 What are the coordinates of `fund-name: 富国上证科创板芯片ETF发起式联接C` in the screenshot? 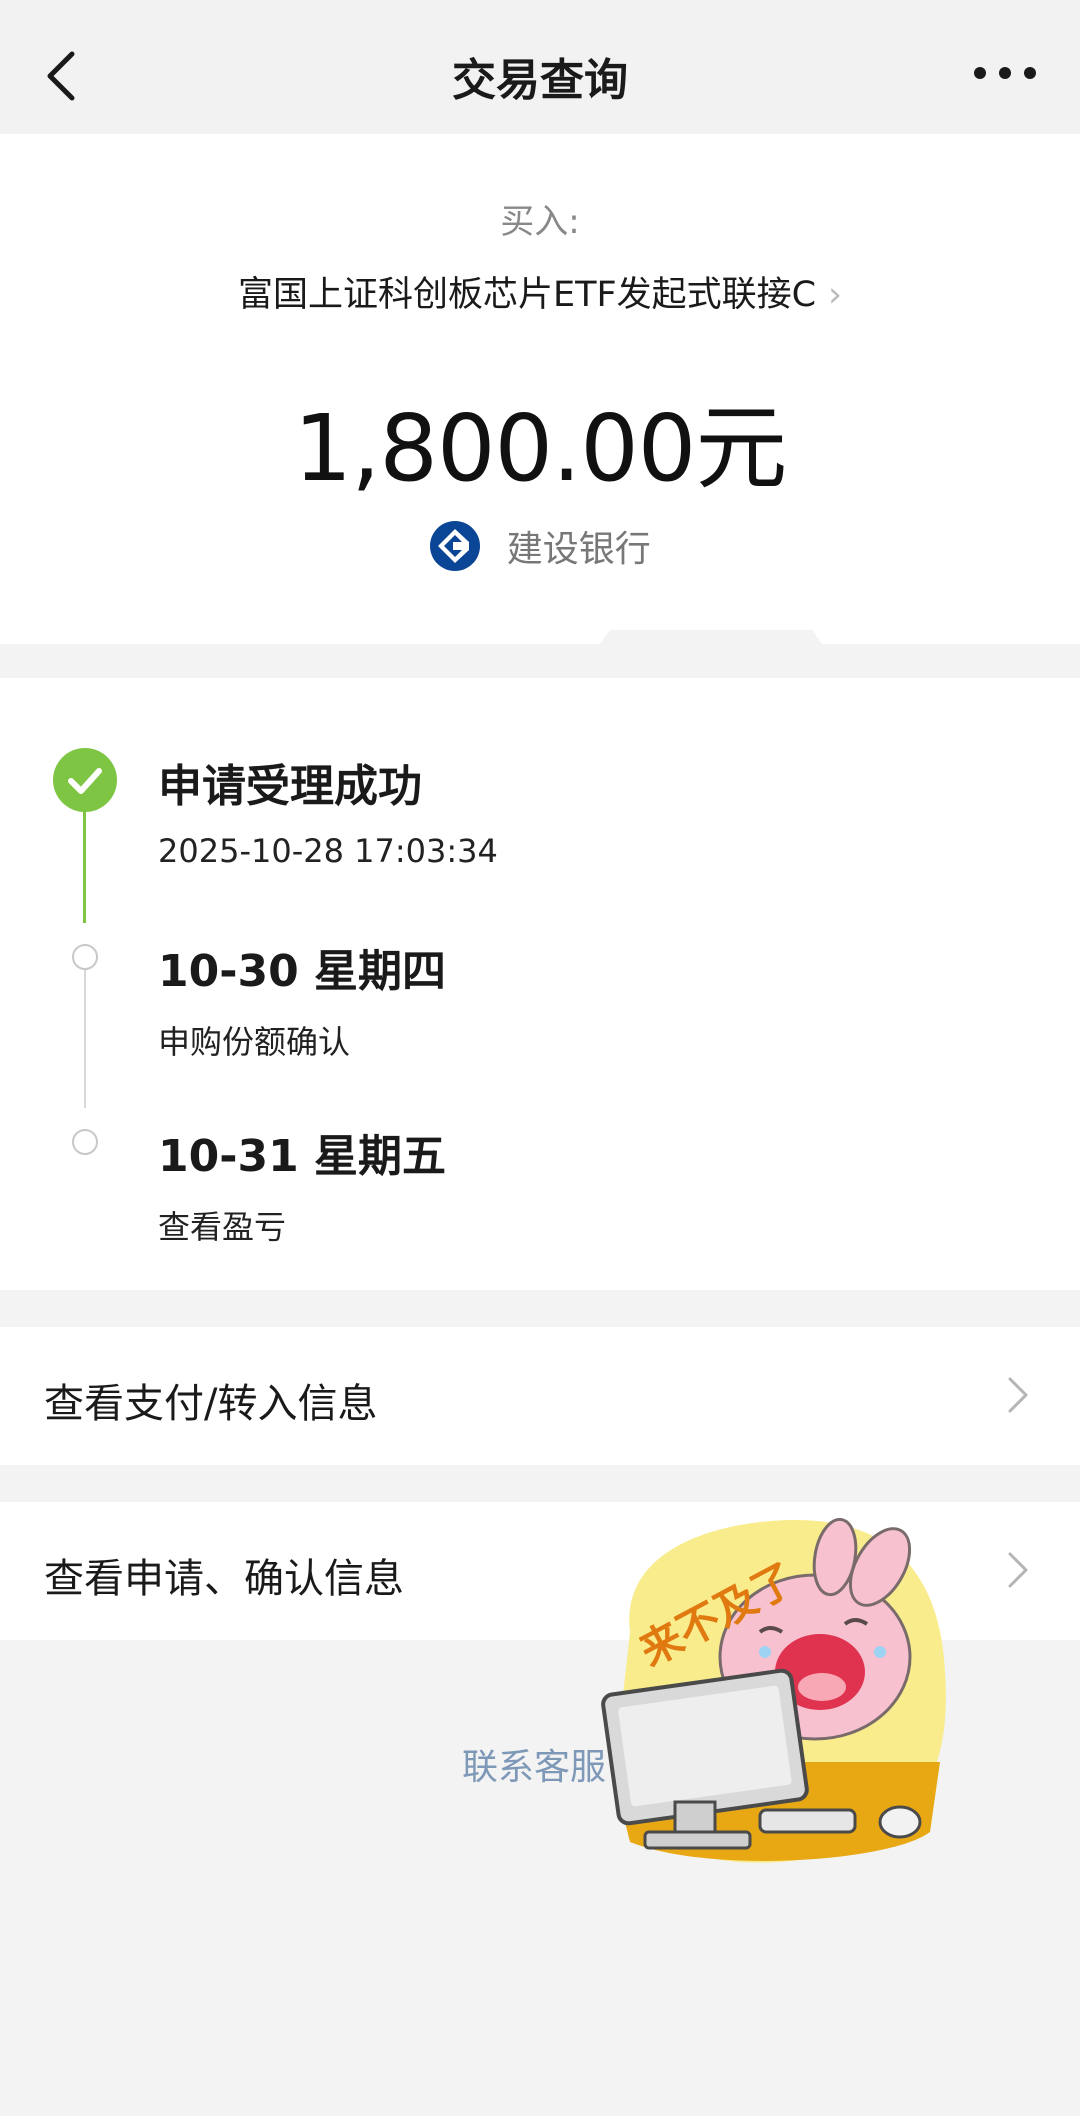 It's located at (527, 295).